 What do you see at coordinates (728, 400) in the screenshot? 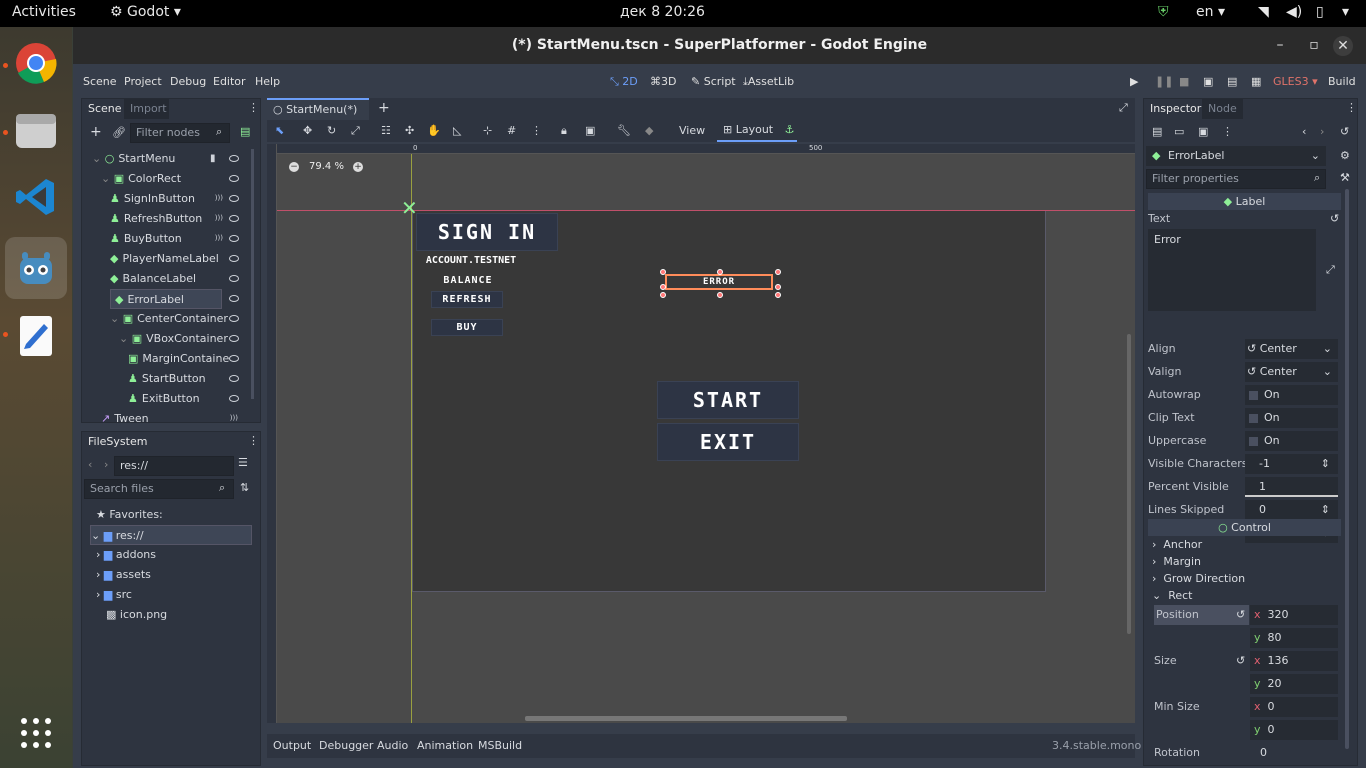
I see `start-button: START` at bounding box center [728, 400].